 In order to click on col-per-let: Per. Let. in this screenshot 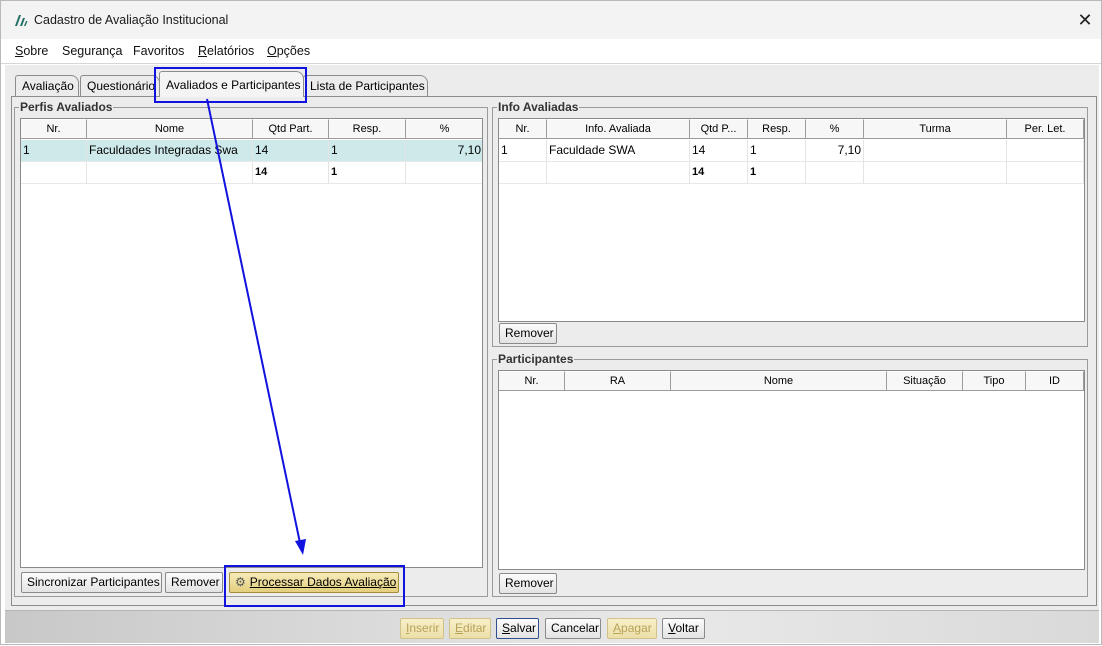, I will do `click(1045, 129)`.